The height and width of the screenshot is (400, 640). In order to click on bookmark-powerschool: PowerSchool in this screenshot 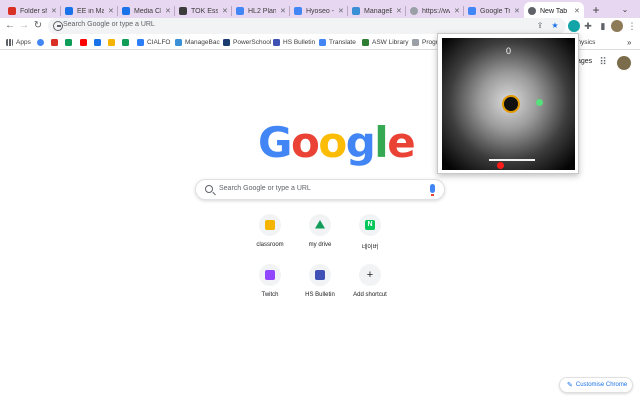, I will do `click(247, 42)`.